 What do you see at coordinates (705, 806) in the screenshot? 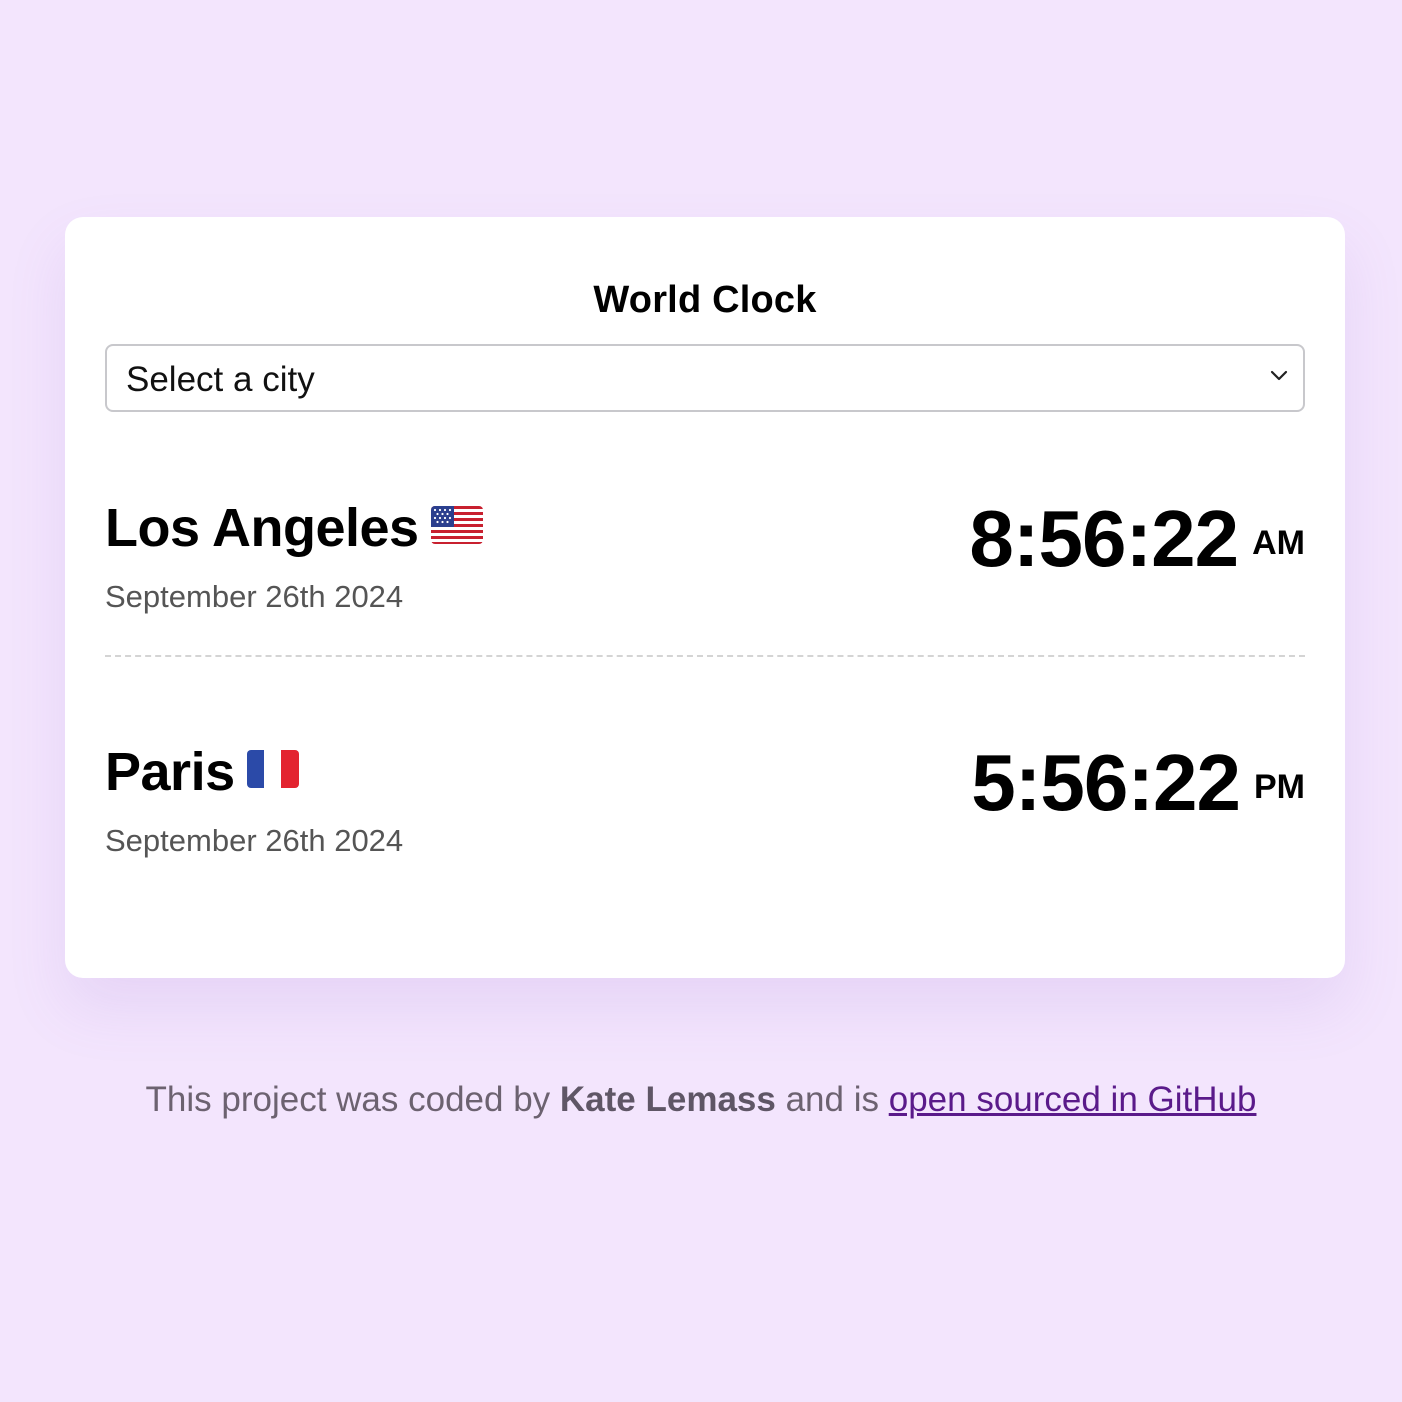
I see `city-row-paris: Paris September 26th 2024 5:56:22 PM` at bounding box center [705, 806].